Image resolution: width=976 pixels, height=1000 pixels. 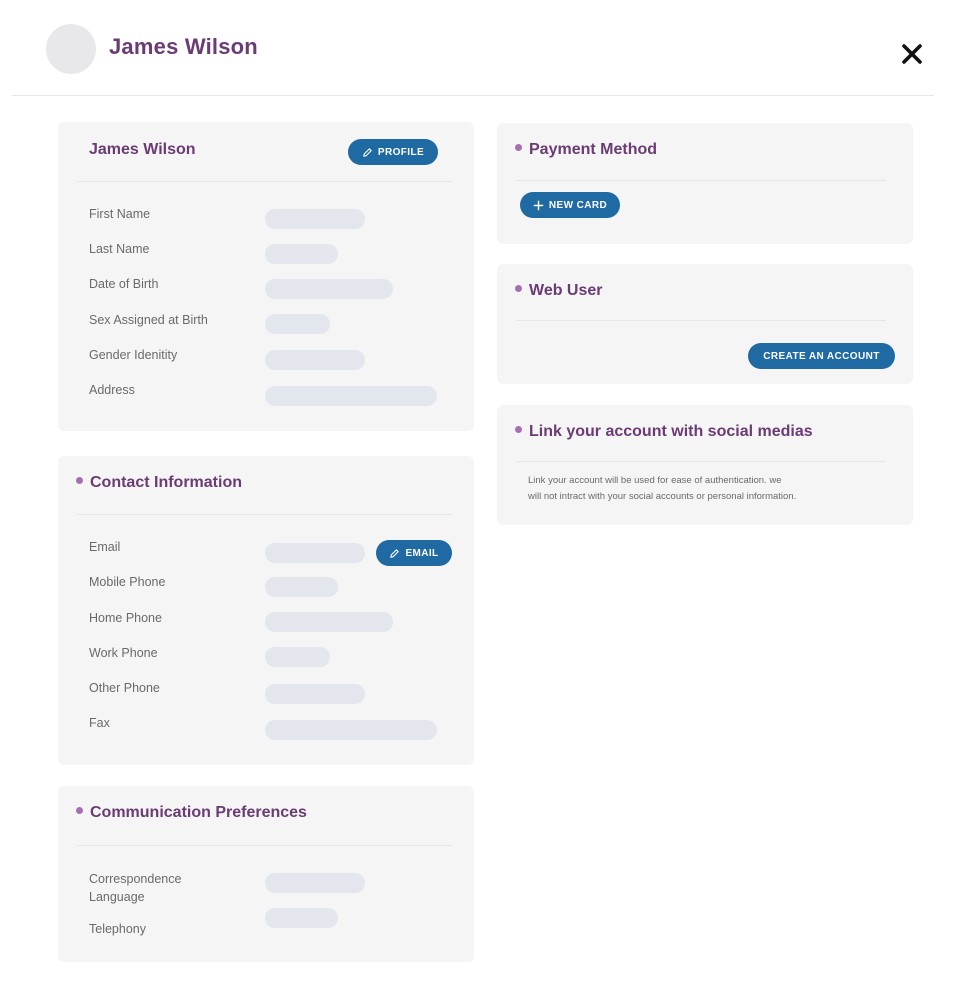 I want to click on payment-card-title: Payment Method, so click(x=586, y=150).